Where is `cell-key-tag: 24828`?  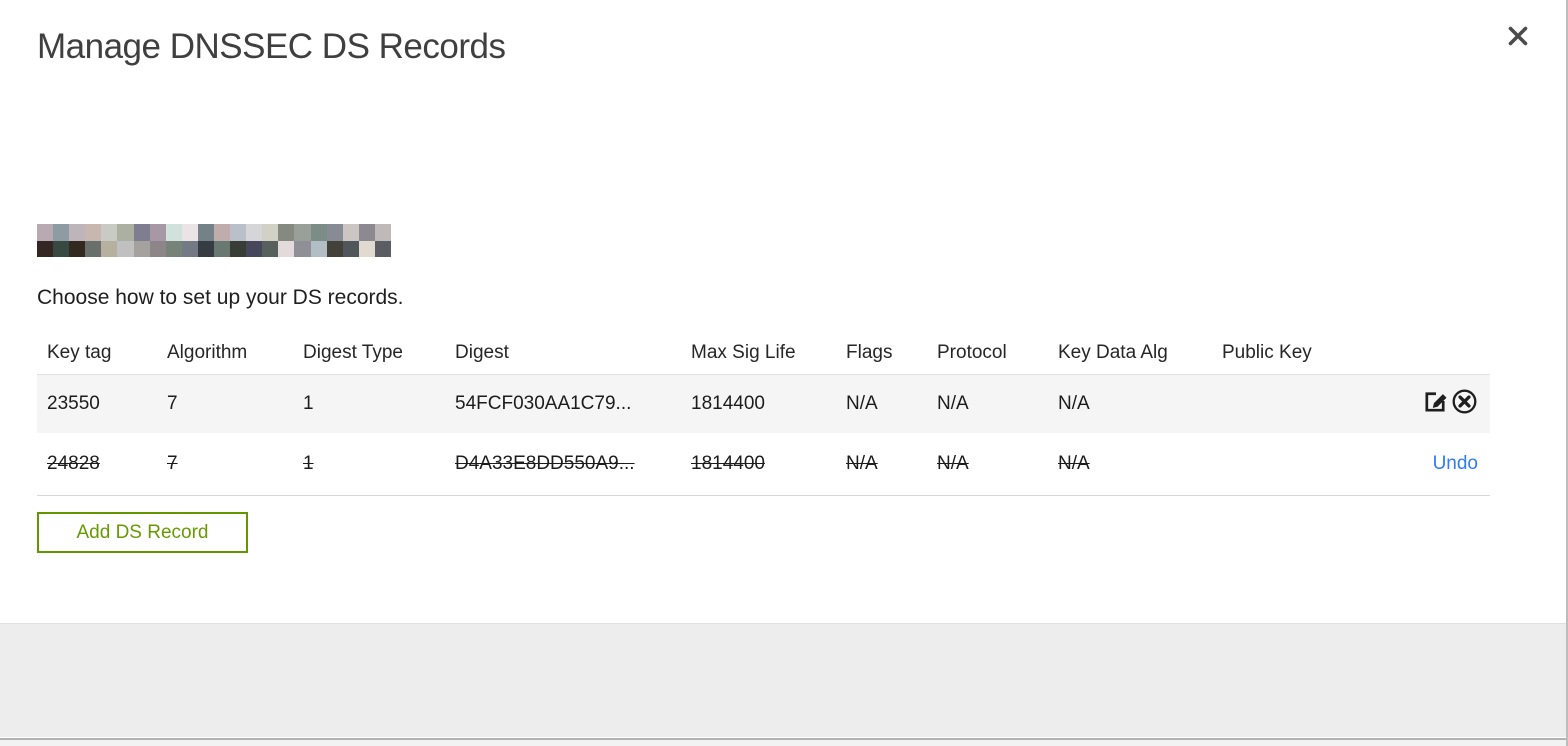 cell-key-tag: 24828 is located at coordinates (73, 463).